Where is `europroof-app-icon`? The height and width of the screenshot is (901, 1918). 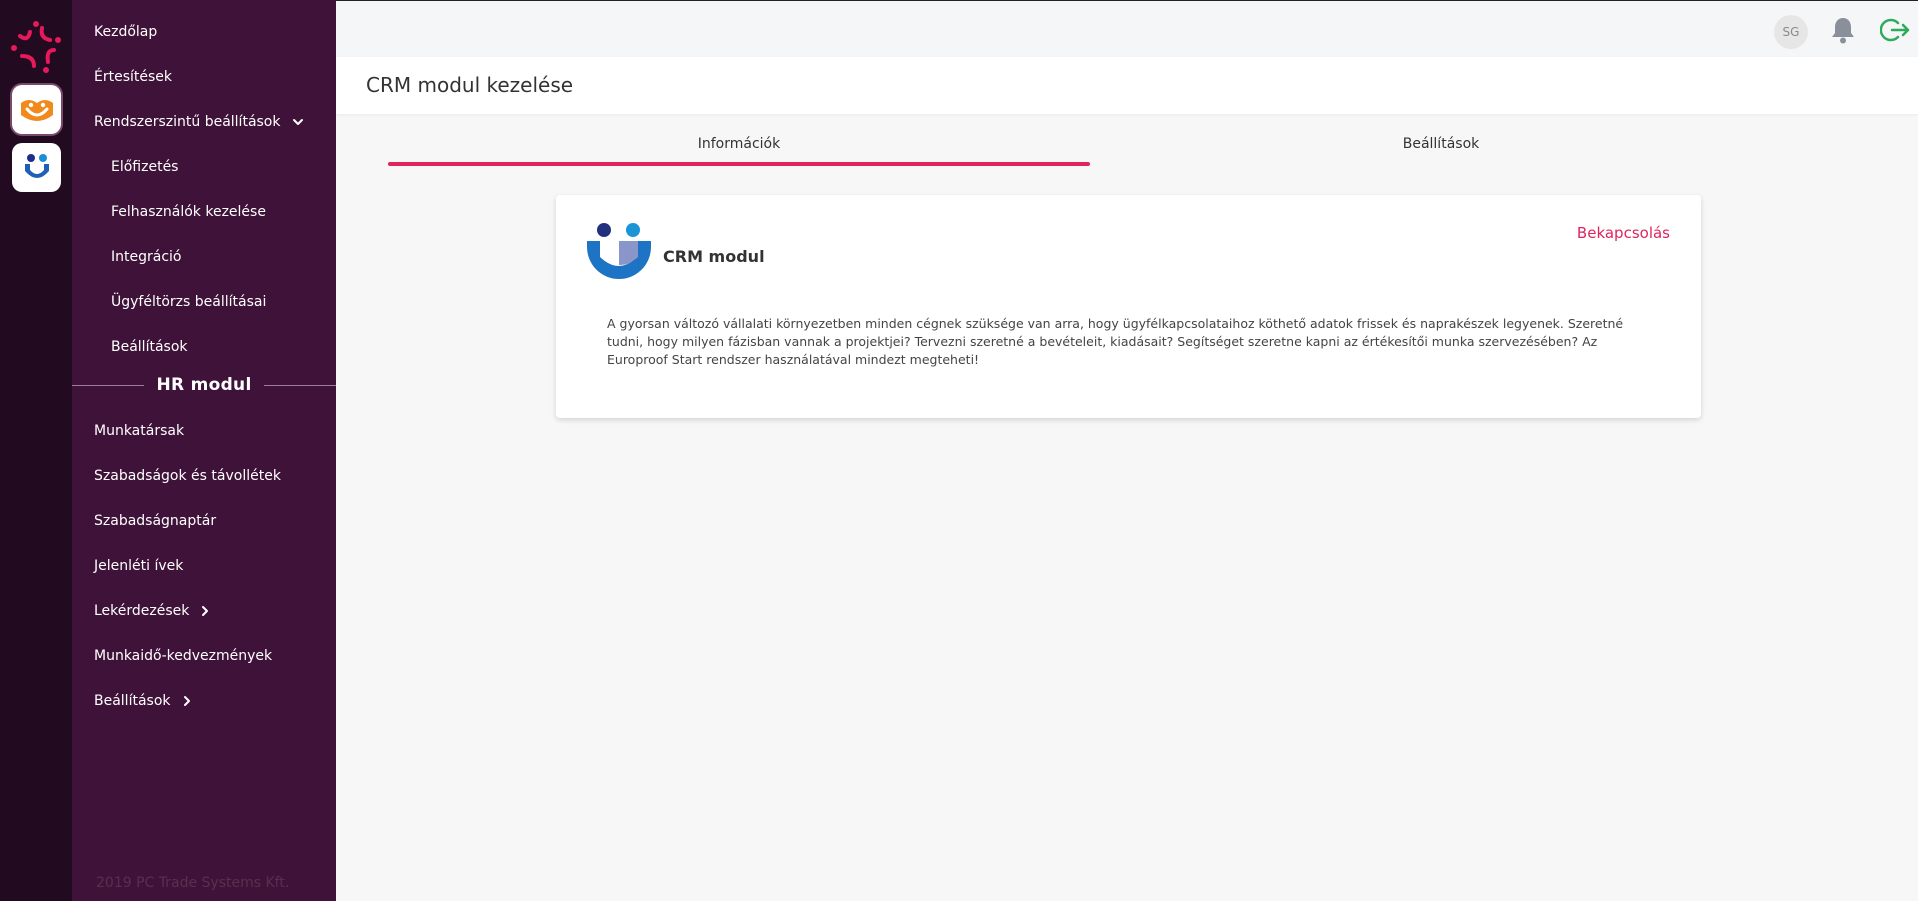
europroof-app-icon is located at coordinates (36, 110).